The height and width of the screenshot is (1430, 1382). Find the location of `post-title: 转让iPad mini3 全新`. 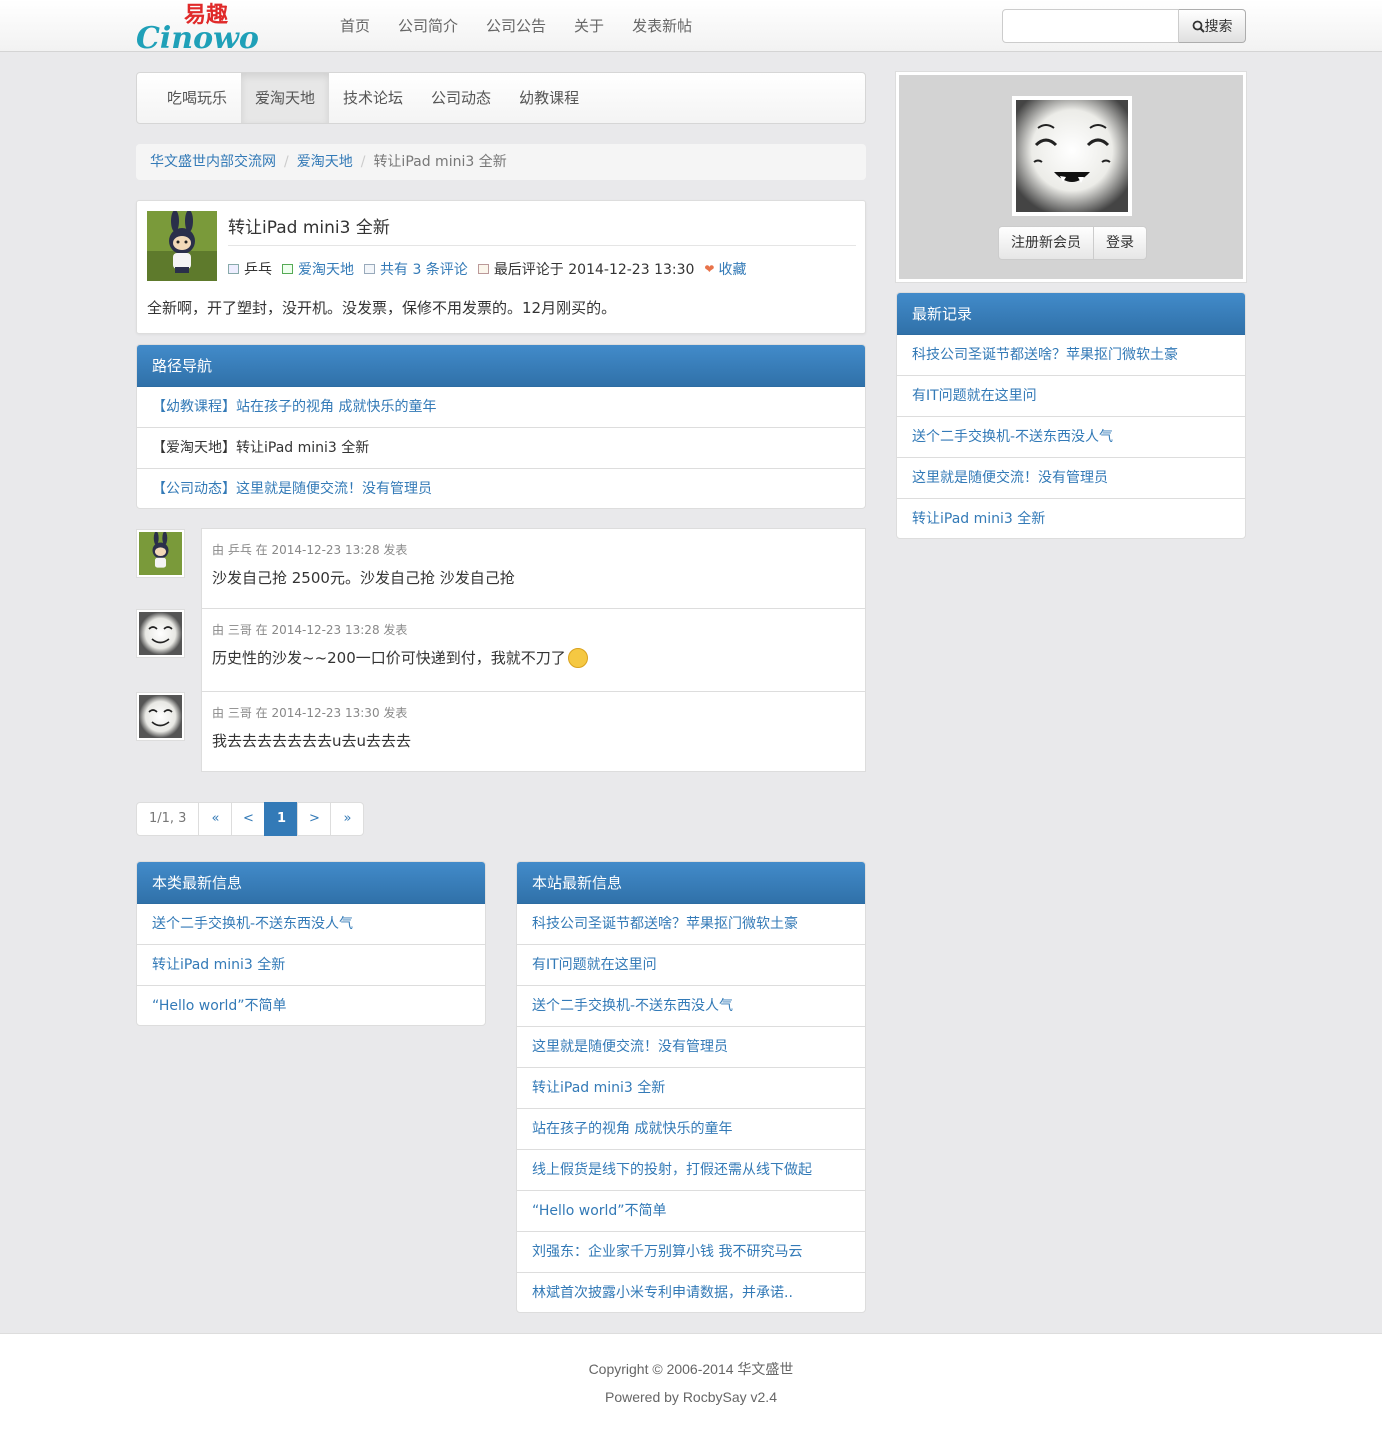

post-title: 转让iPad mini3 全新 is located at coordinates (309, 228).